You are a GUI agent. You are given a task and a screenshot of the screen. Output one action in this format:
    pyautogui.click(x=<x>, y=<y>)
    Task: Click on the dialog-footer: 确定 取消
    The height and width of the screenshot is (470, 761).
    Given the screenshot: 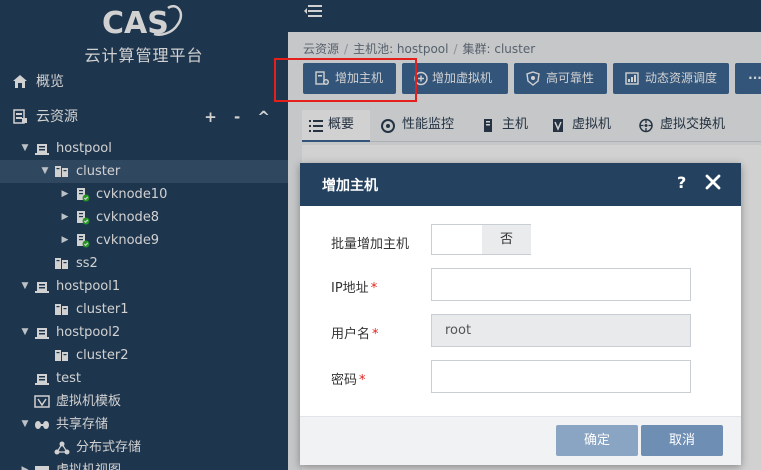 What is the action you would take?
    pyautogui.click(x=520, y=440)
    